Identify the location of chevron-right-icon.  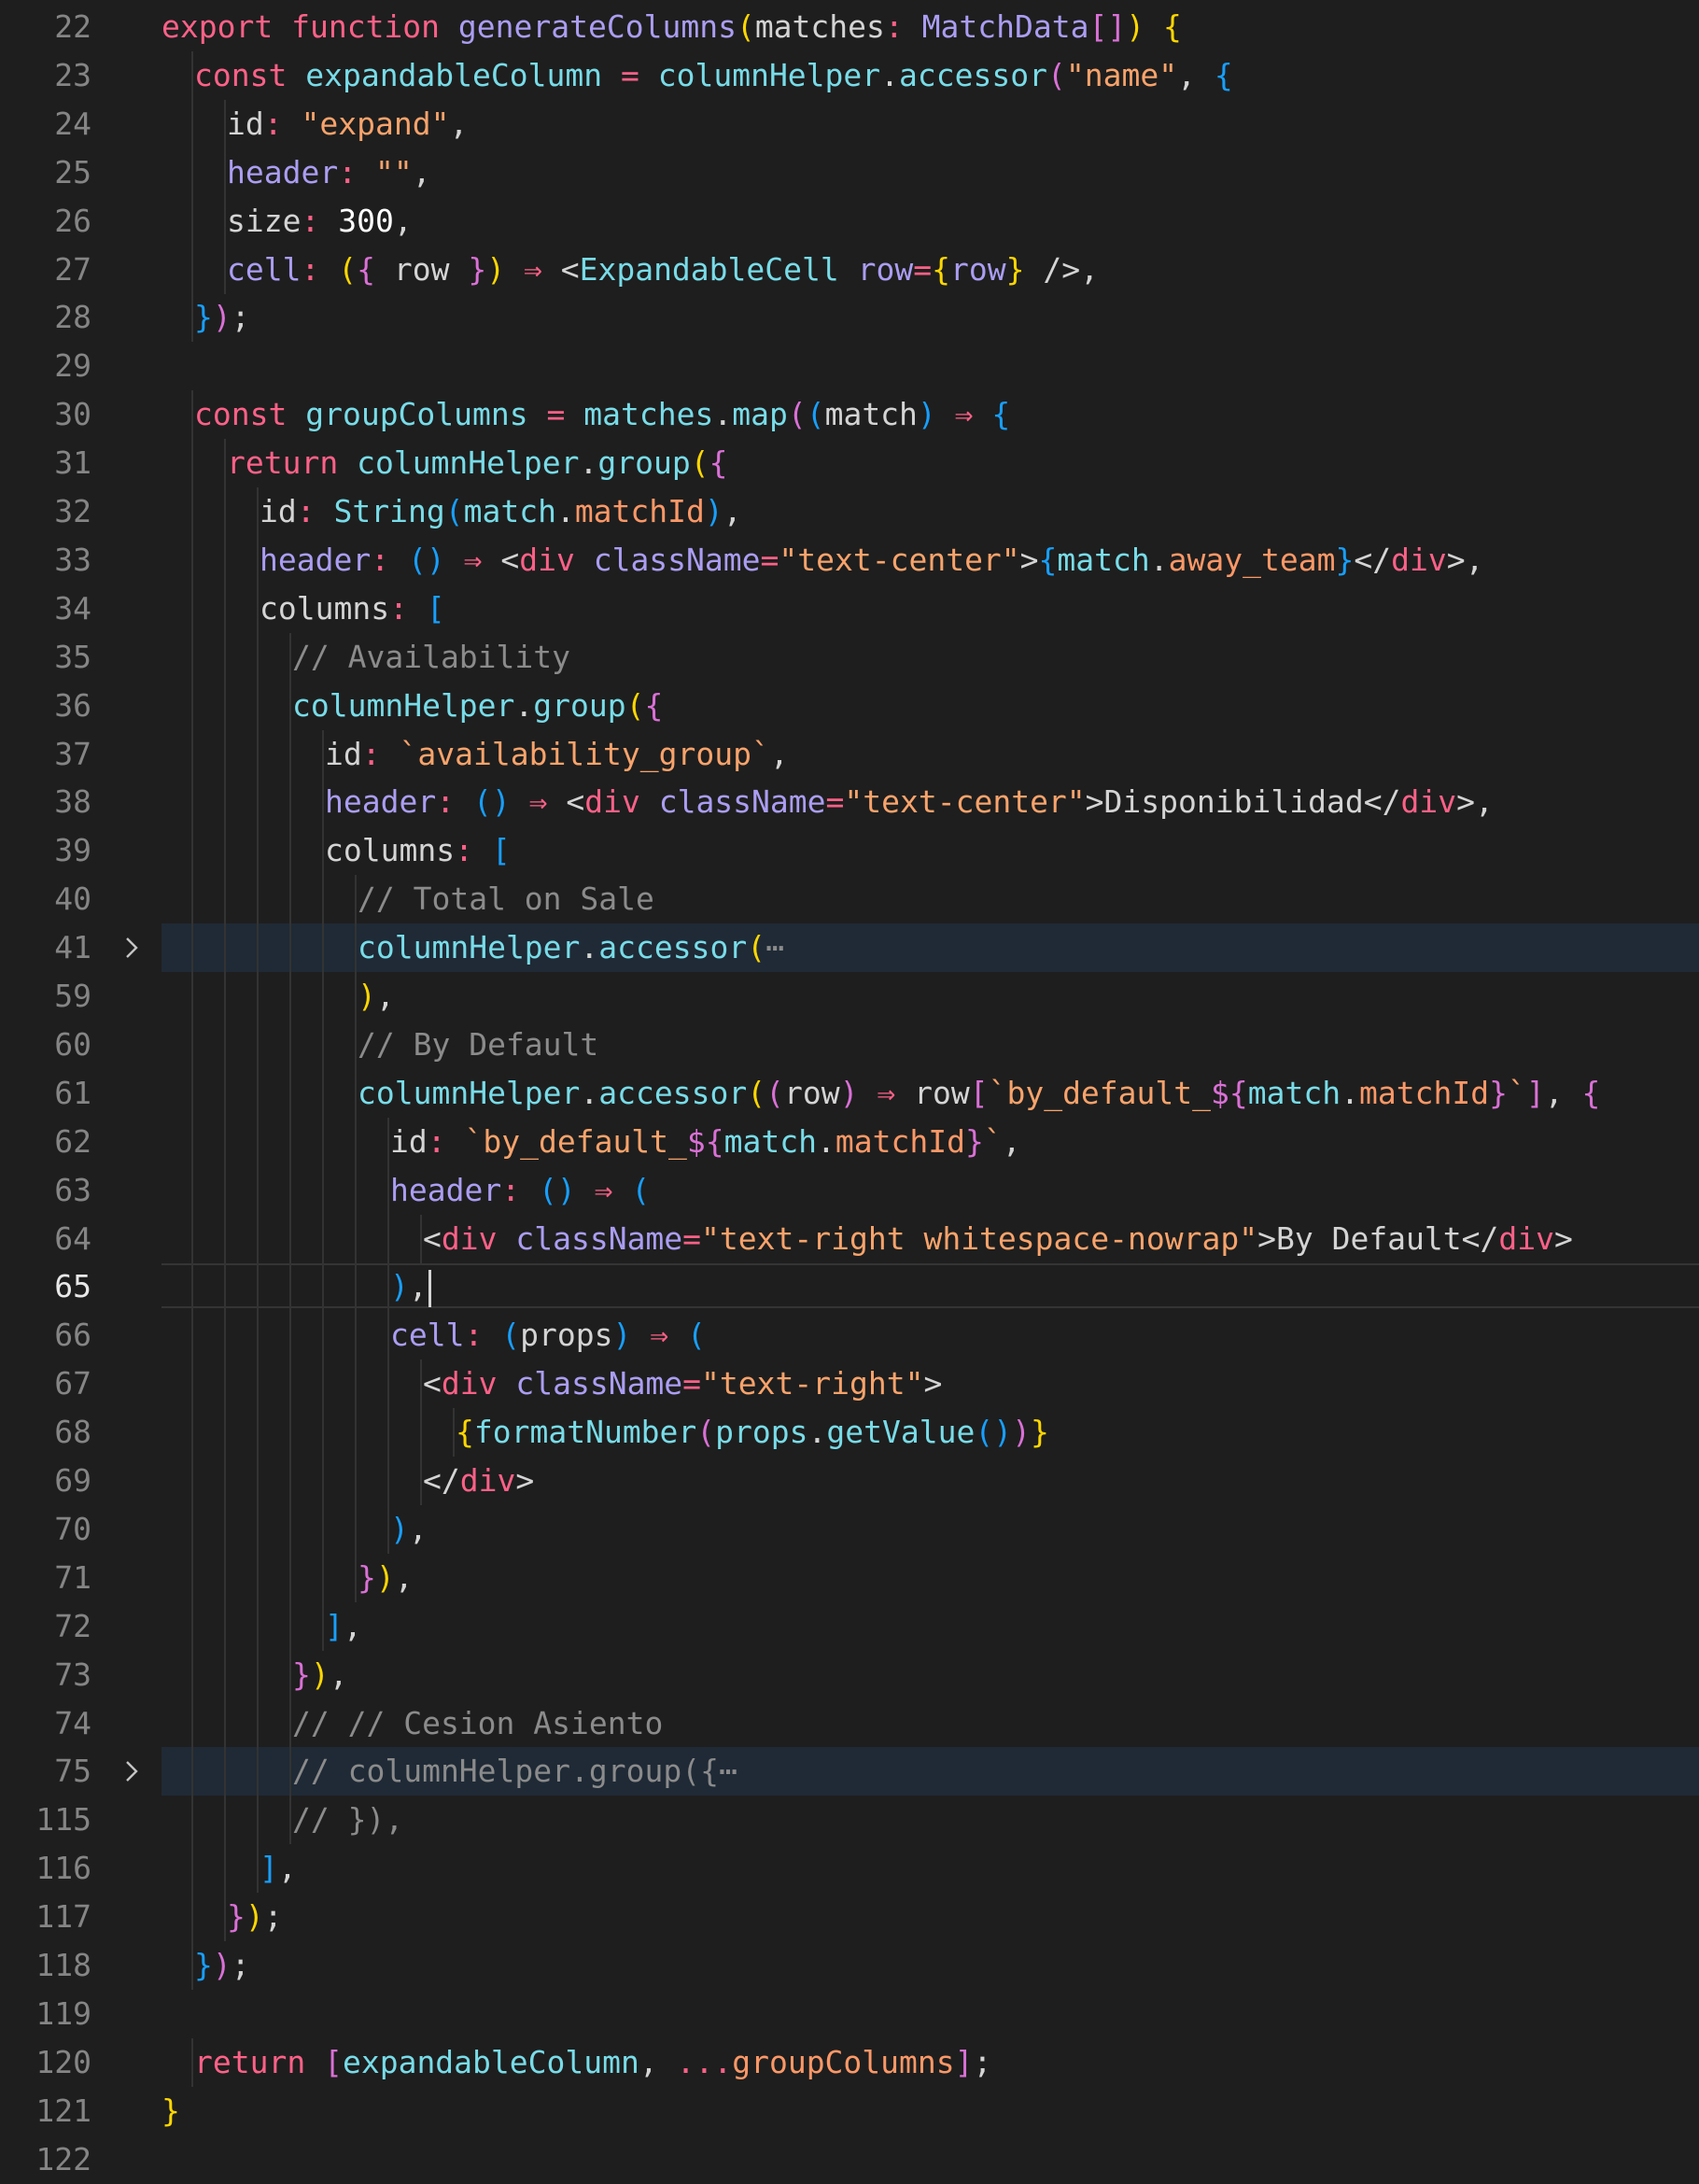
(132, 1771).